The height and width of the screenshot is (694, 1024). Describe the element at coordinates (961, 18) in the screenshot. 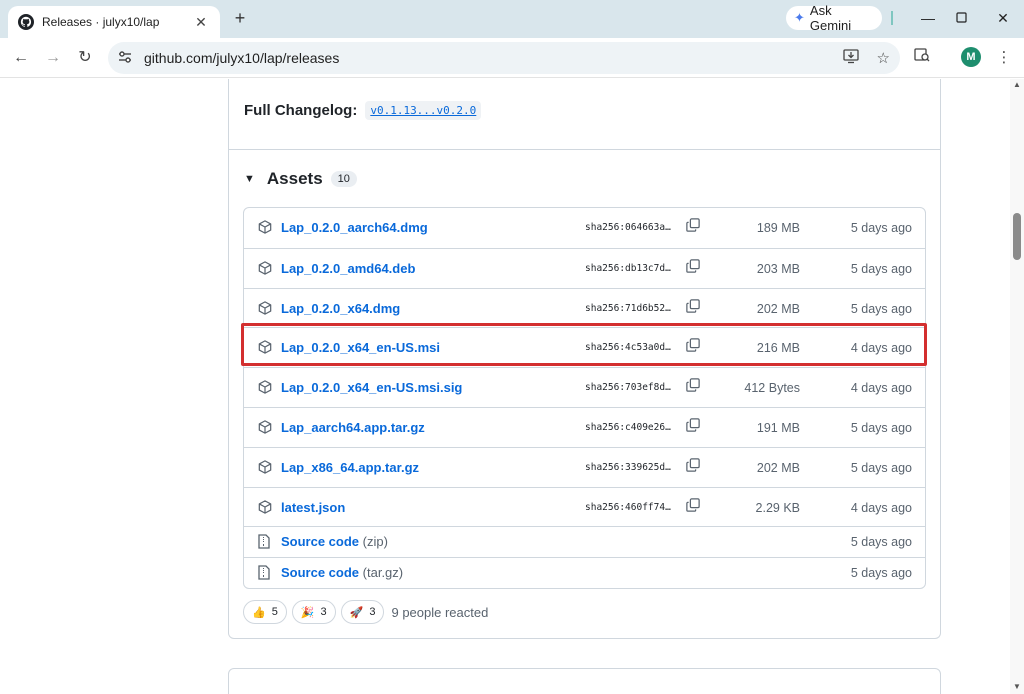

I see `maximize-icon` at that location.